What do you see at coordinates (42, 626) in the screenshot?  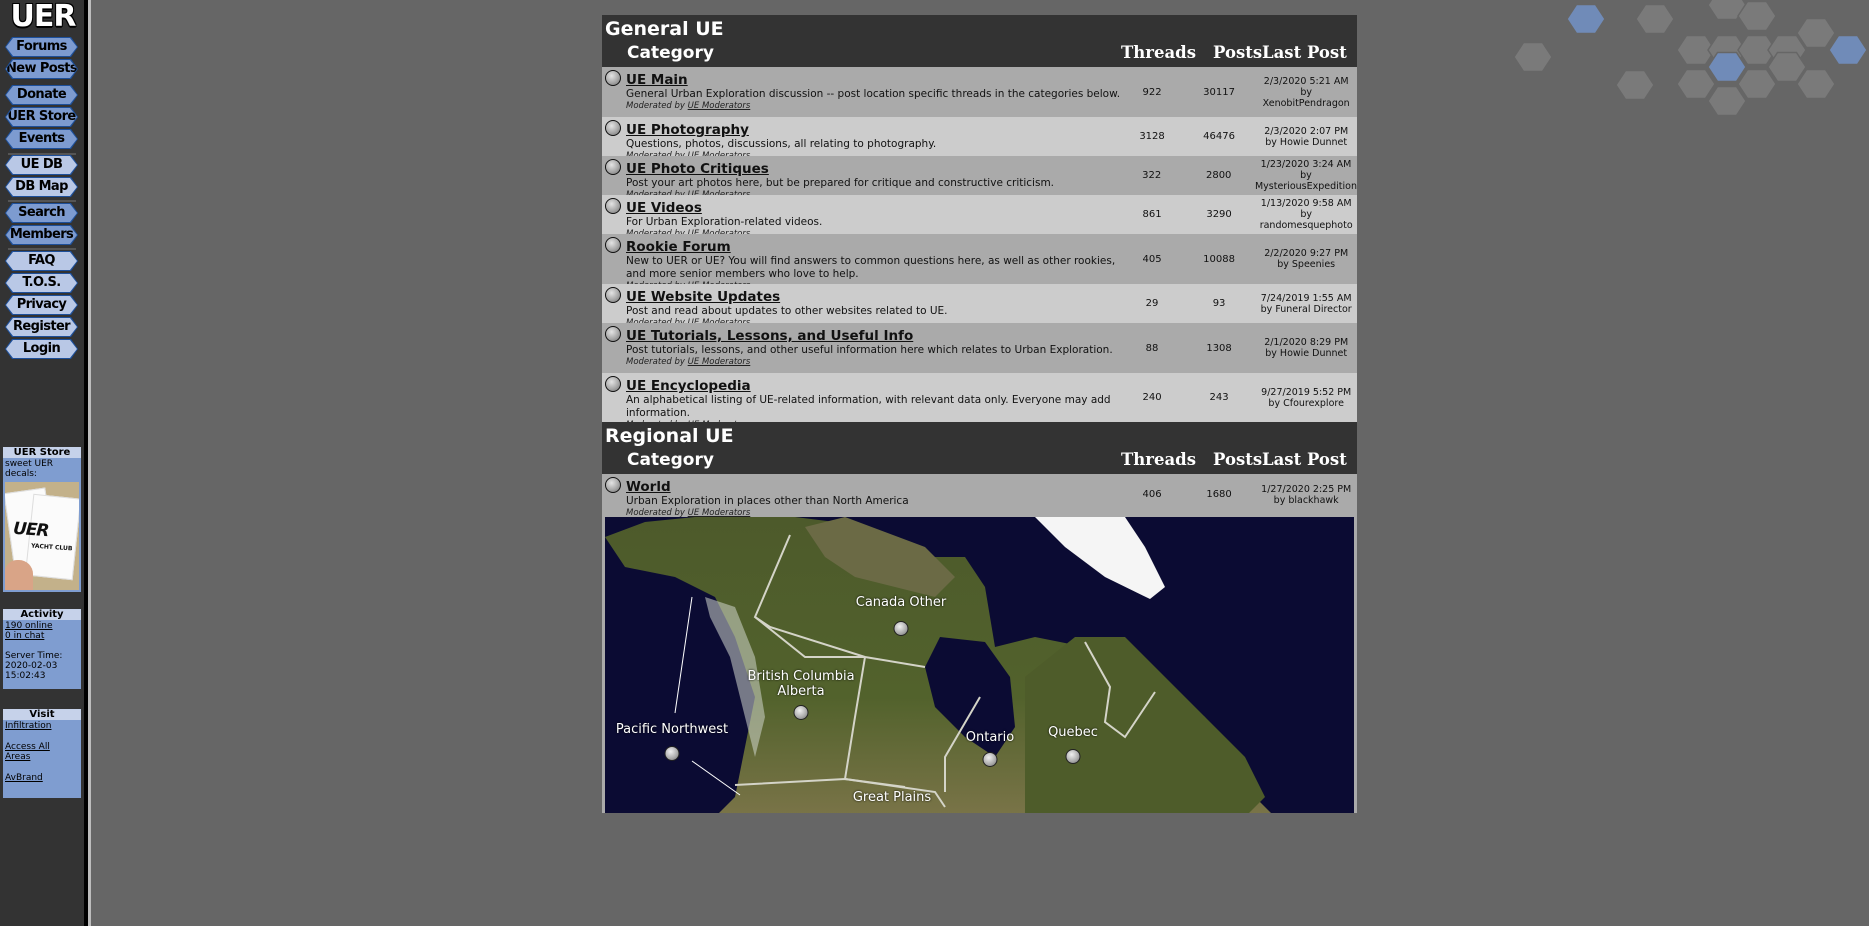 I see `online-count-link: 190 online` at bounding box center [42, 626].